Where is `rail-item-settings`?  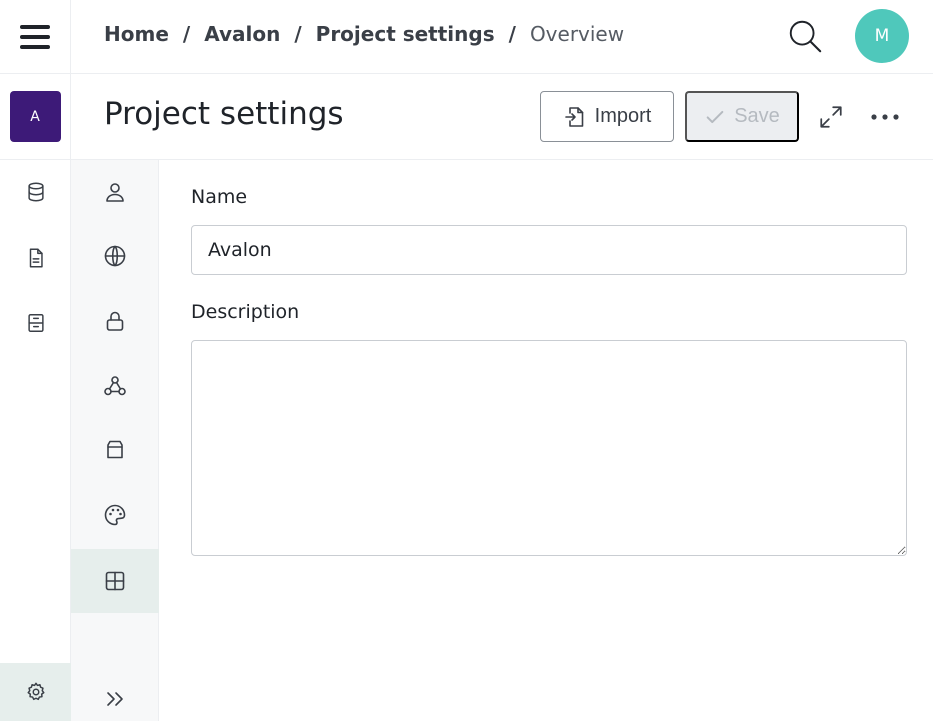
rail-item-settings is located at coordinates (35, 692).